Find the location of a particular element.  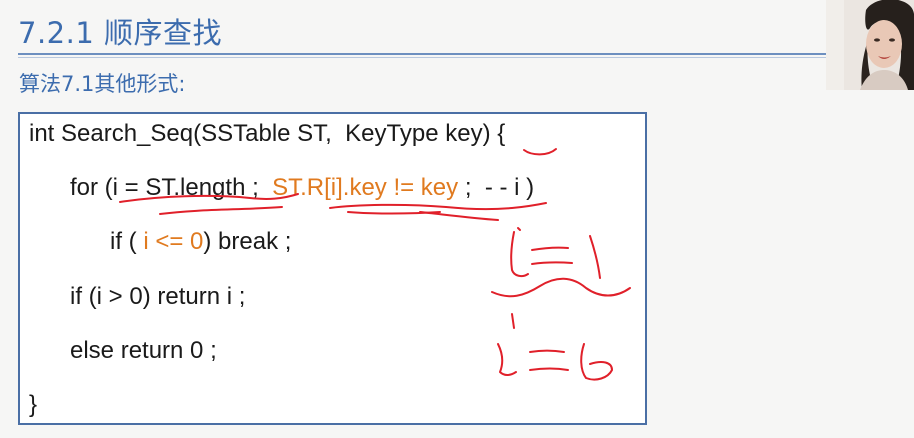

presenter-webcam-icon is located at coordinates (870, 45).